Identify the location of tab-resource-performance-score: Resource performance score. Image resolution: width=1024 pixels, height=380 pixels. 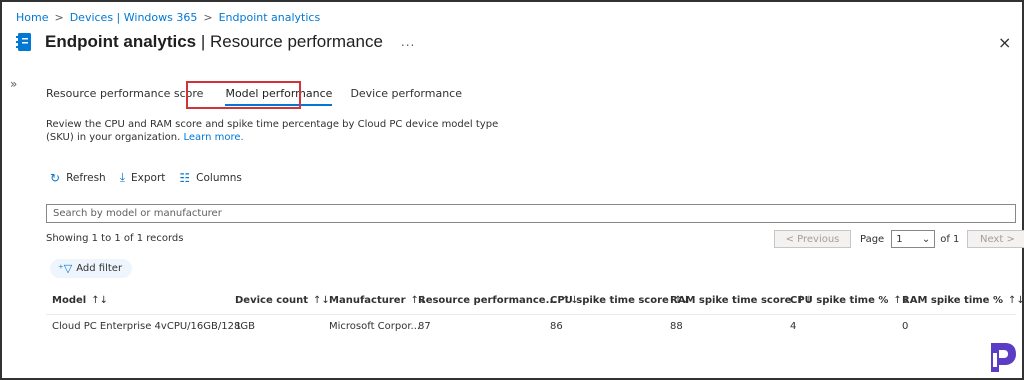
(124, 96).